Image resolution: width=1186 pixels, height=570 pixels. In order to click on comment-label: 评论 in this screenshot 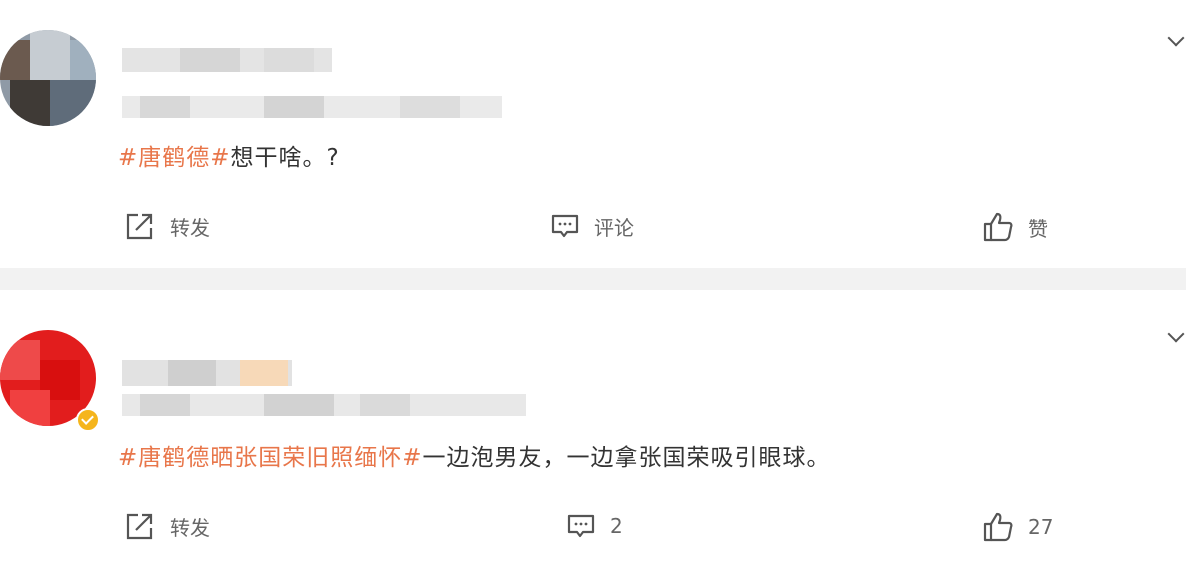, I will do `click(614, 227)`.